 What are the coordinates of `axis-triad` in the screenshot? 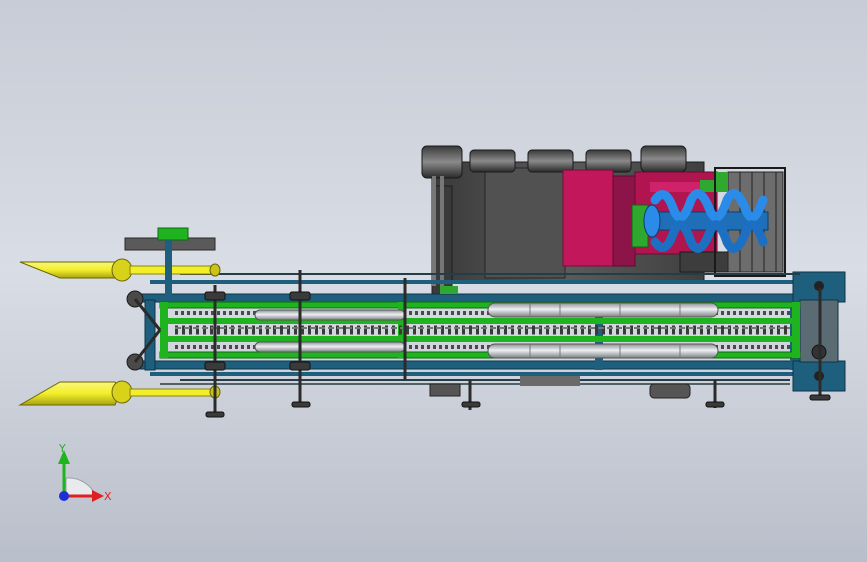 It's located at (81, 476).